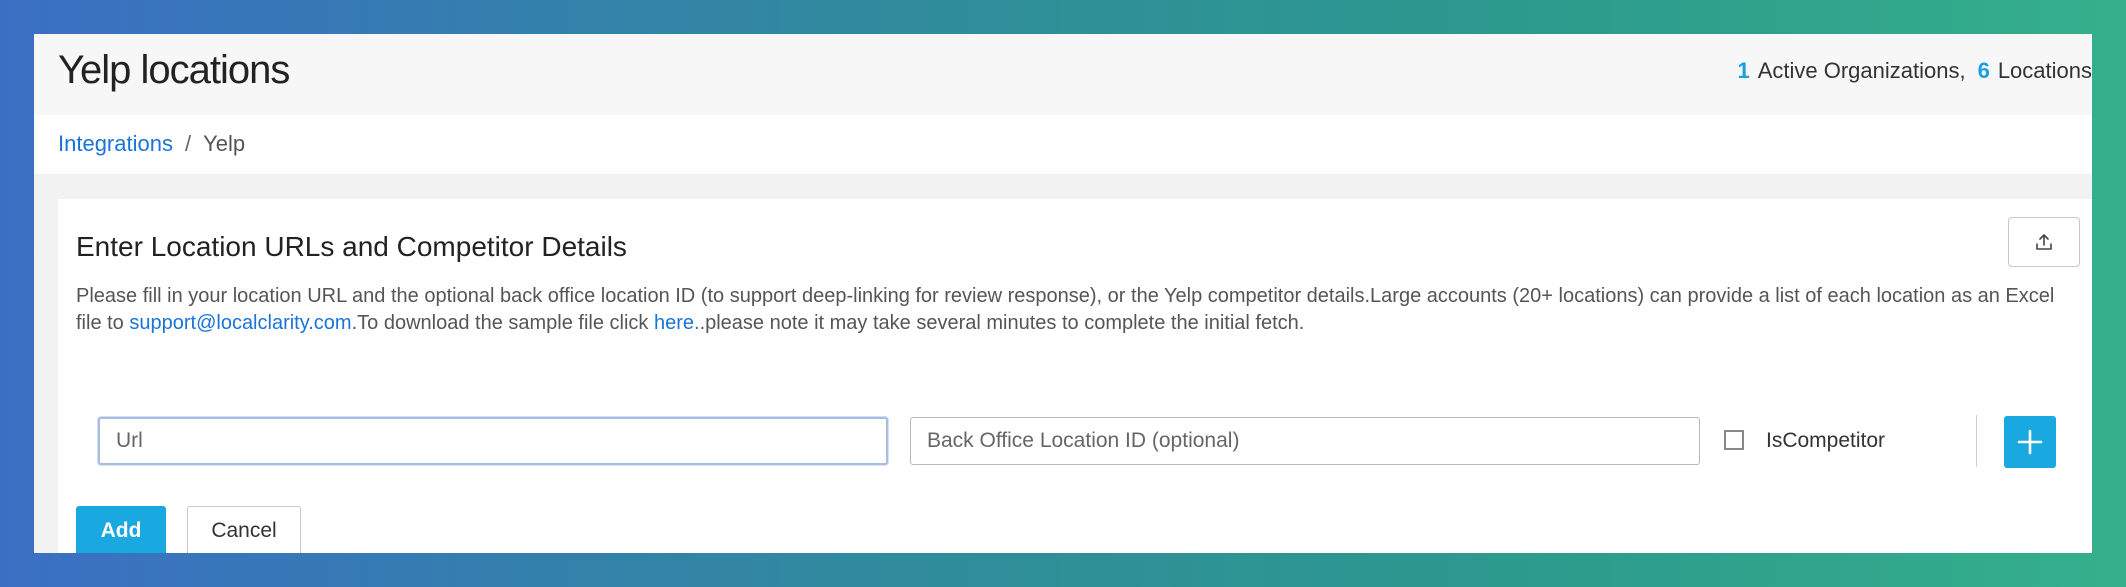 The image size is (2126, 587). Describe the element at coordinates (493, 441) in the screenshot. I see `url-input` at that location.